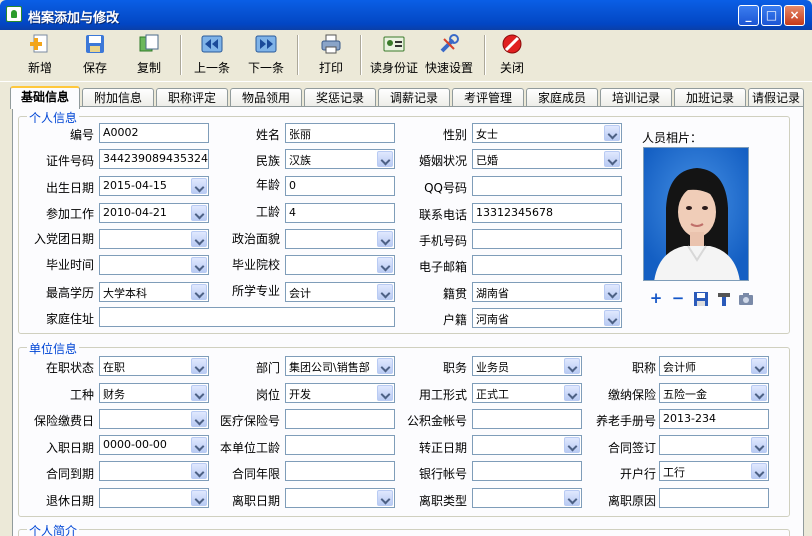 This screenshot has height=536, width=812. I want to click on tab-rewards-penalties: 奖惩记录, so click(340, 98).